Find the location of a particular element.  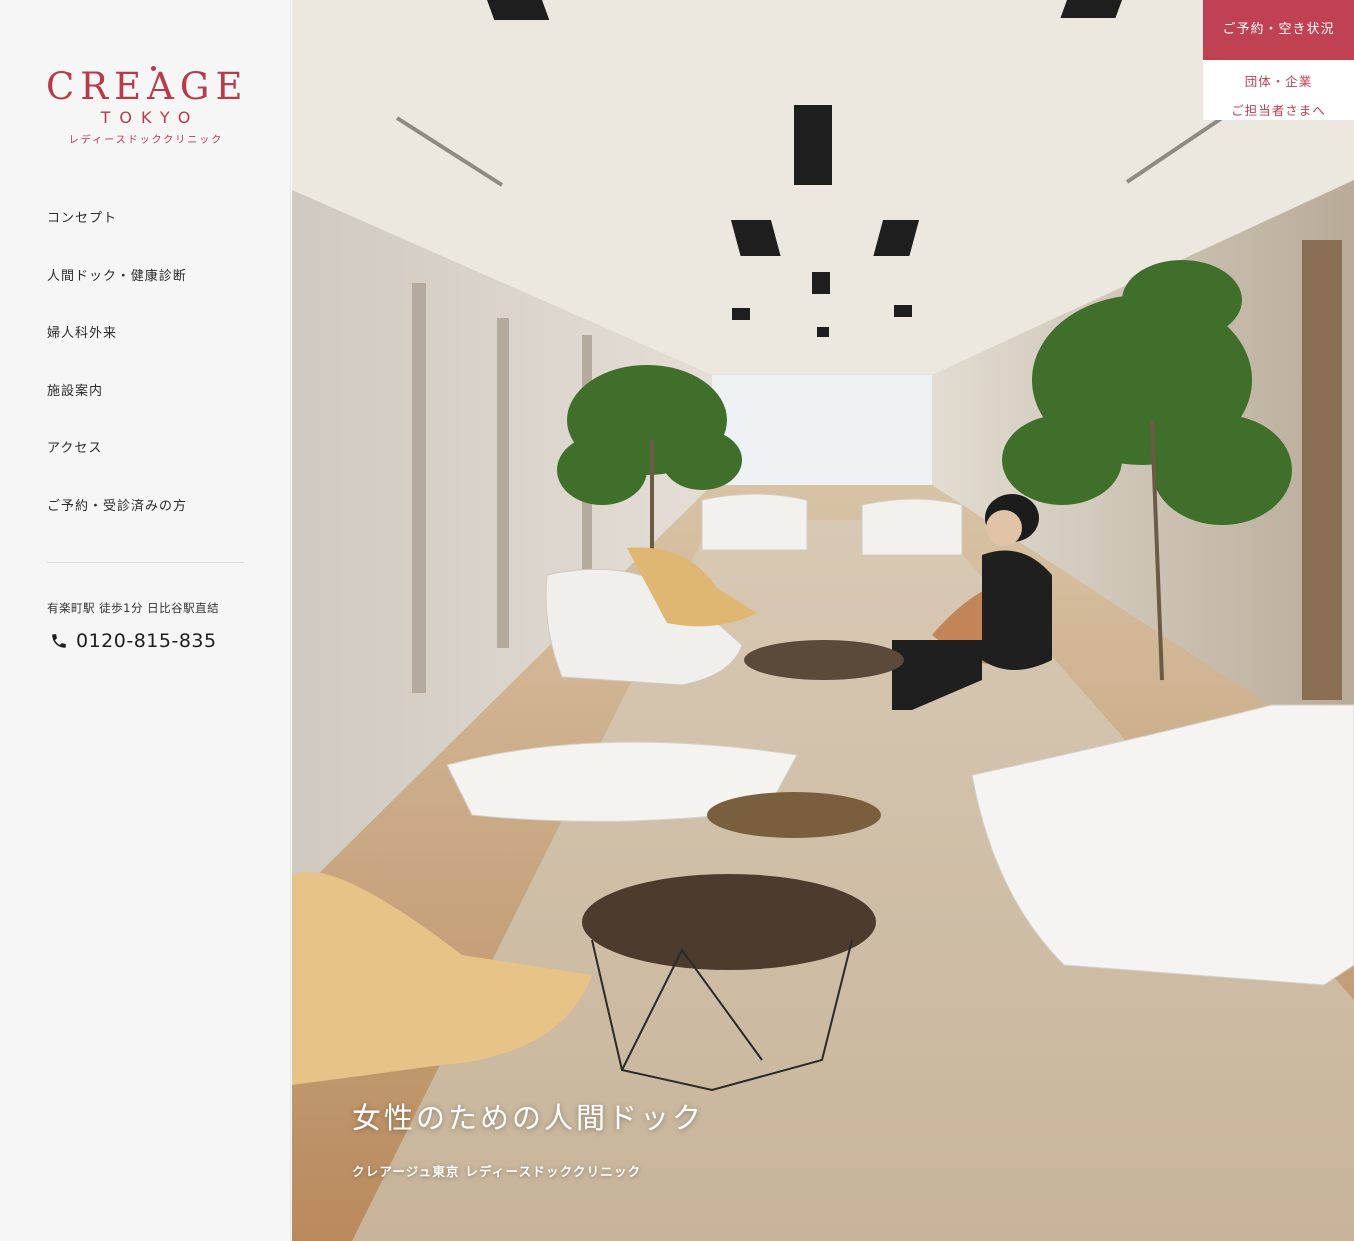

nav-item-facility: 施設案内 is located at coordinates (147, 407).